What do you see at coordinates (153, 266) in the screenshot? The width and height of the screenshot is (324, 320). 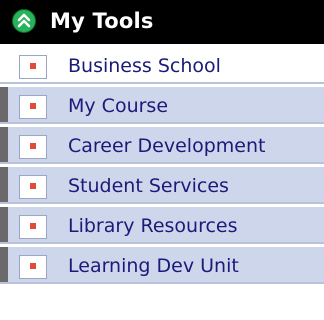 I see `menu-item-label: Learning Dev Unit` at bounding box center [153, 266].